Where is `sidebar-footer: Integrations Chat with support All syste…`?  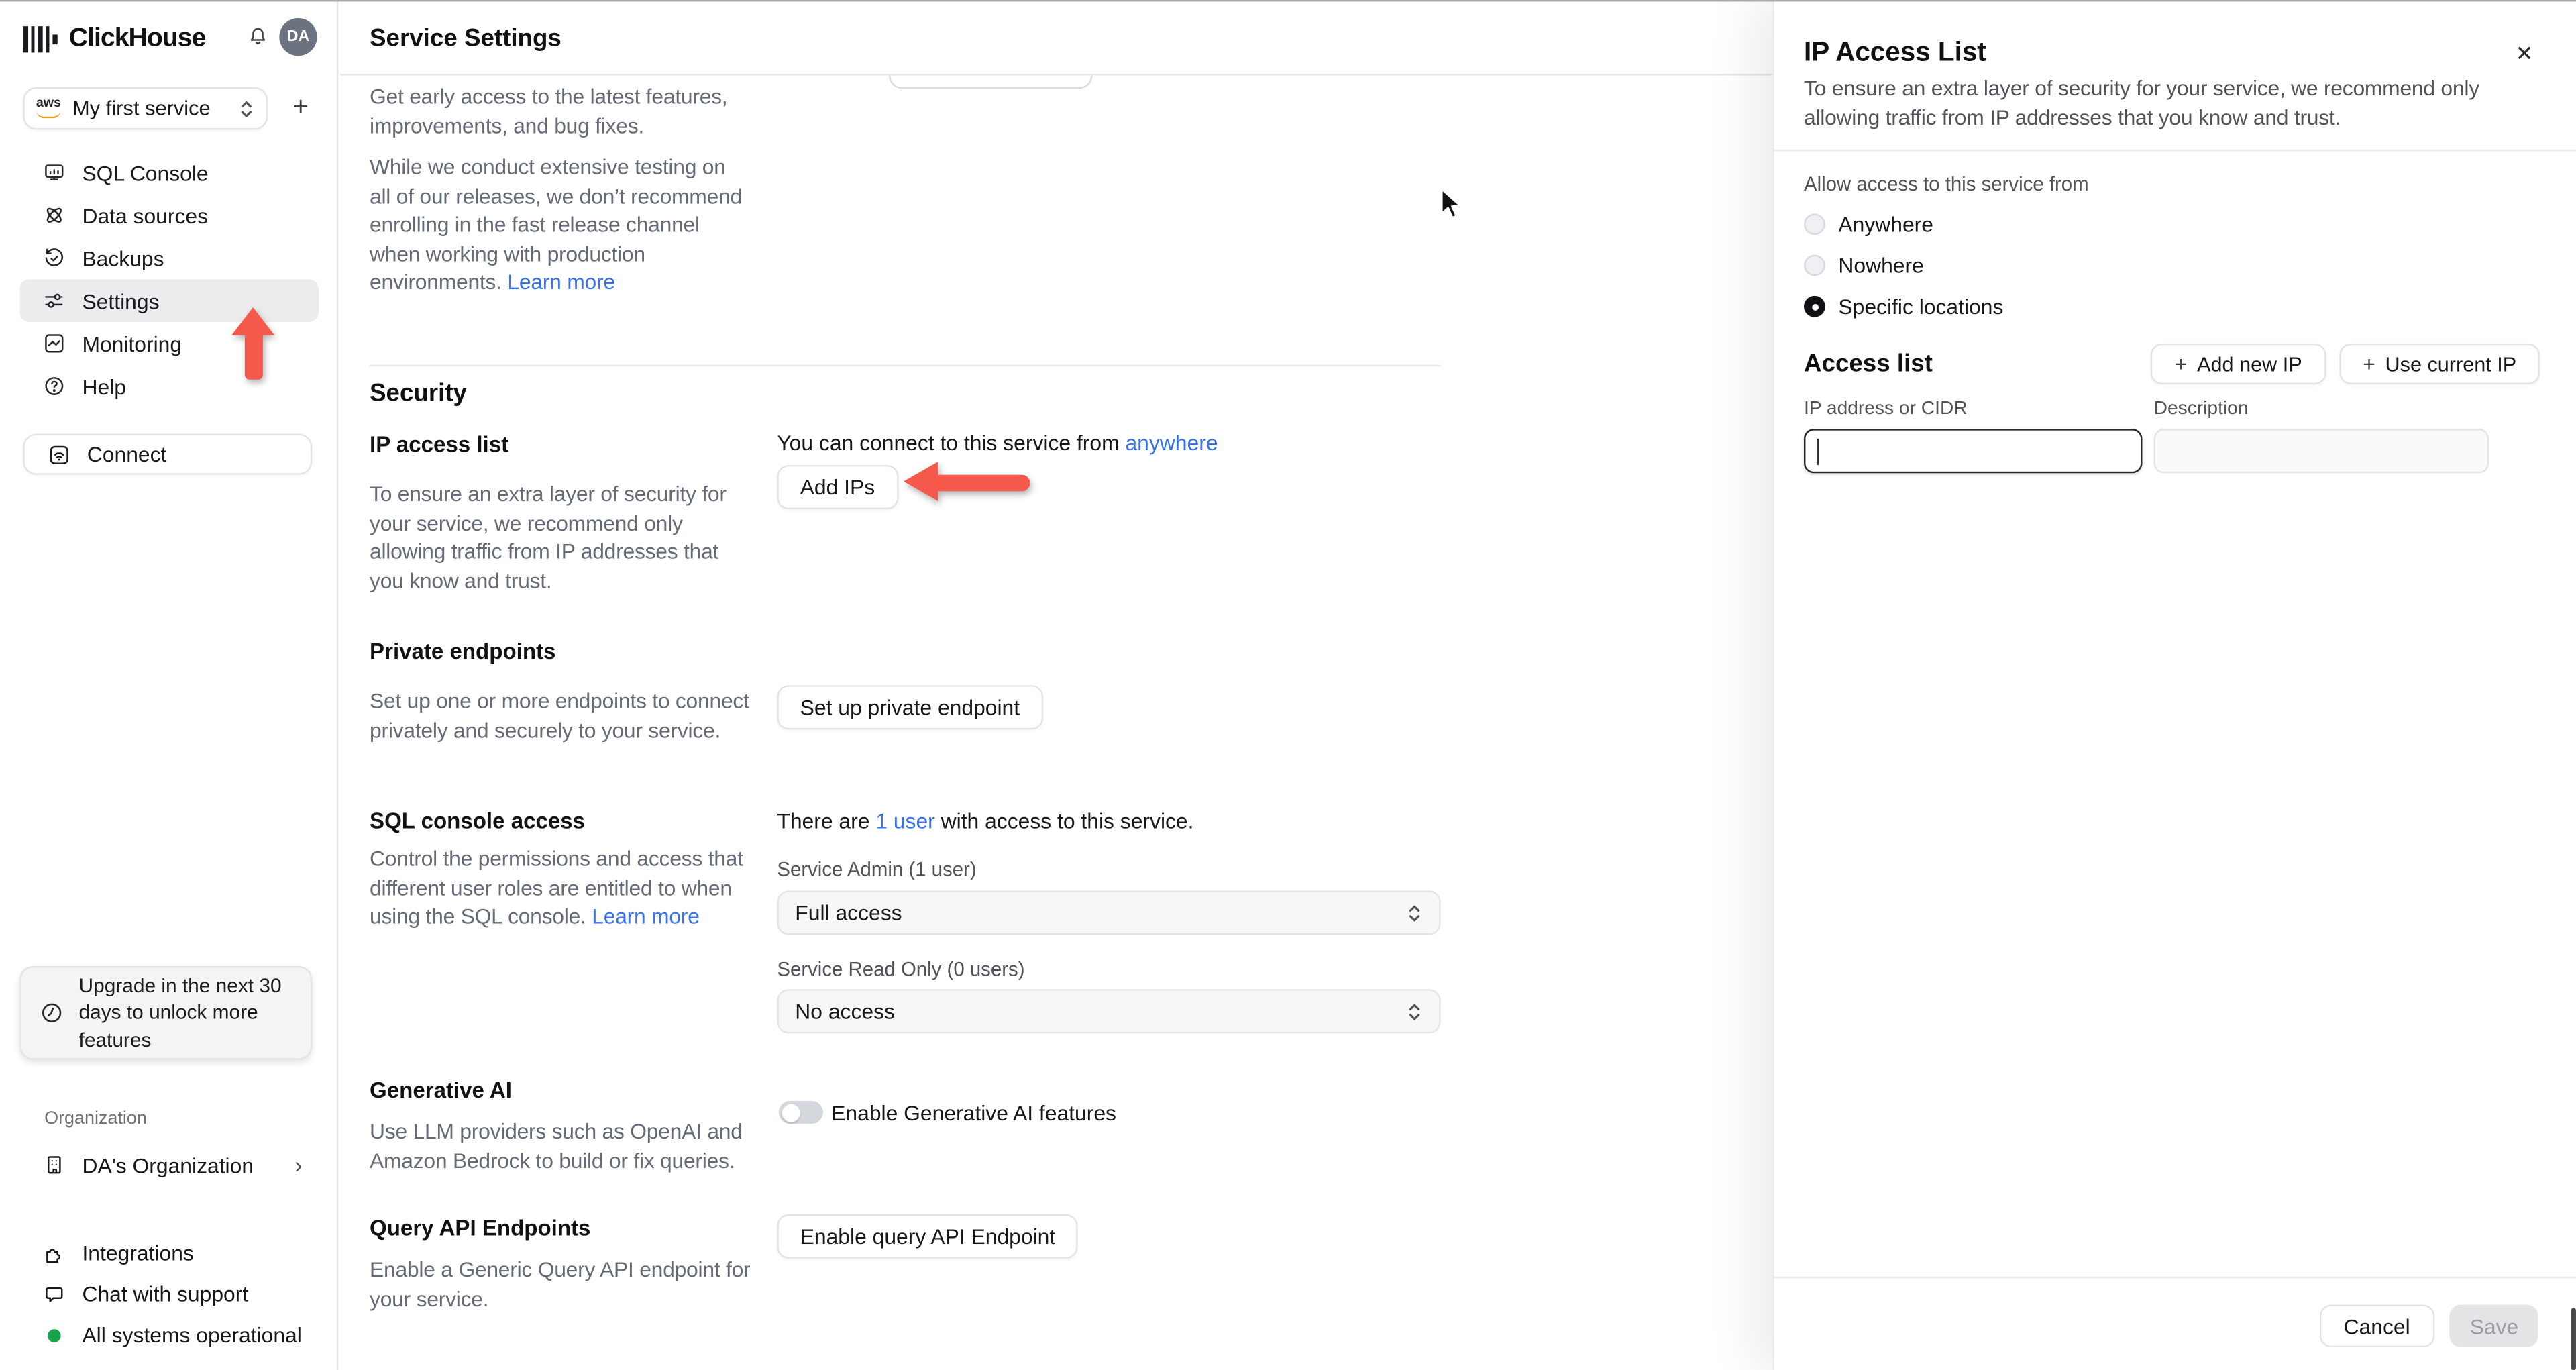 sidebar-footer: Integrations Chat with support All syste… is located at coordinates (169, 1294).